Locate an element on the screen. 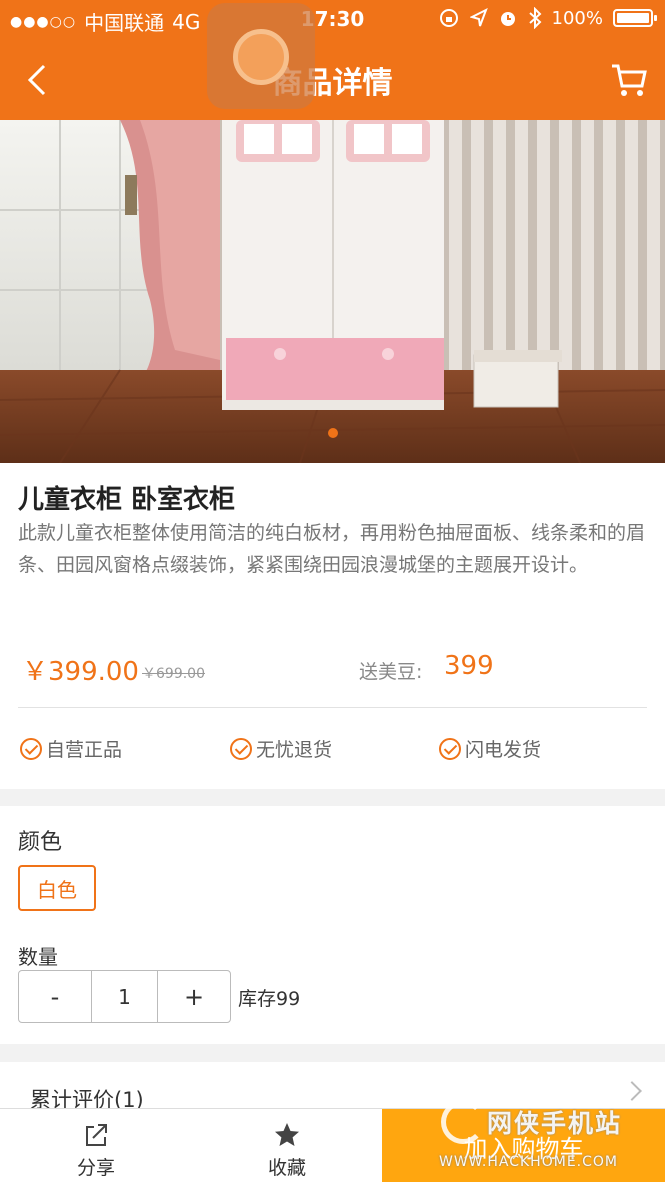  favorite-button: 收藏 is located at coordinates (287, 1150).